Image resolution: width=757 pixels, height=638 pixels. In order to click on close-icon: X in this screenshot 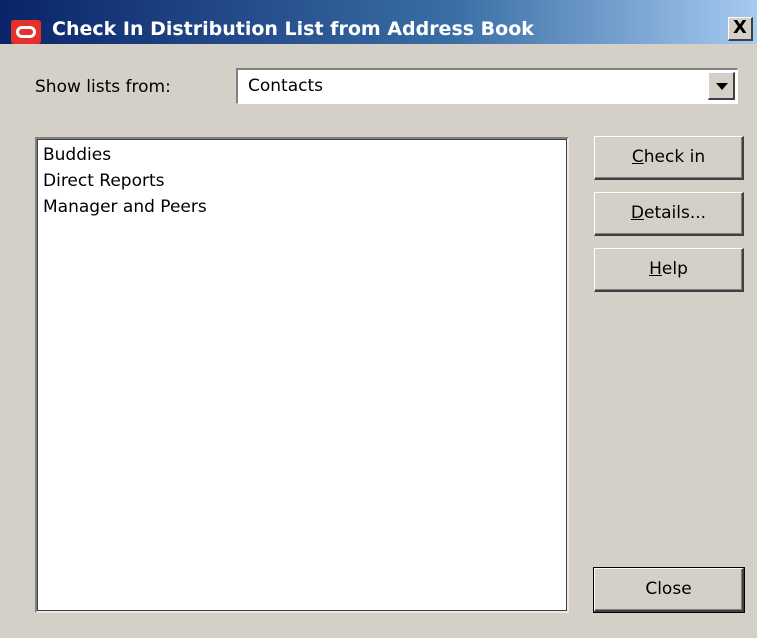, I will do `click(740, 29)`.